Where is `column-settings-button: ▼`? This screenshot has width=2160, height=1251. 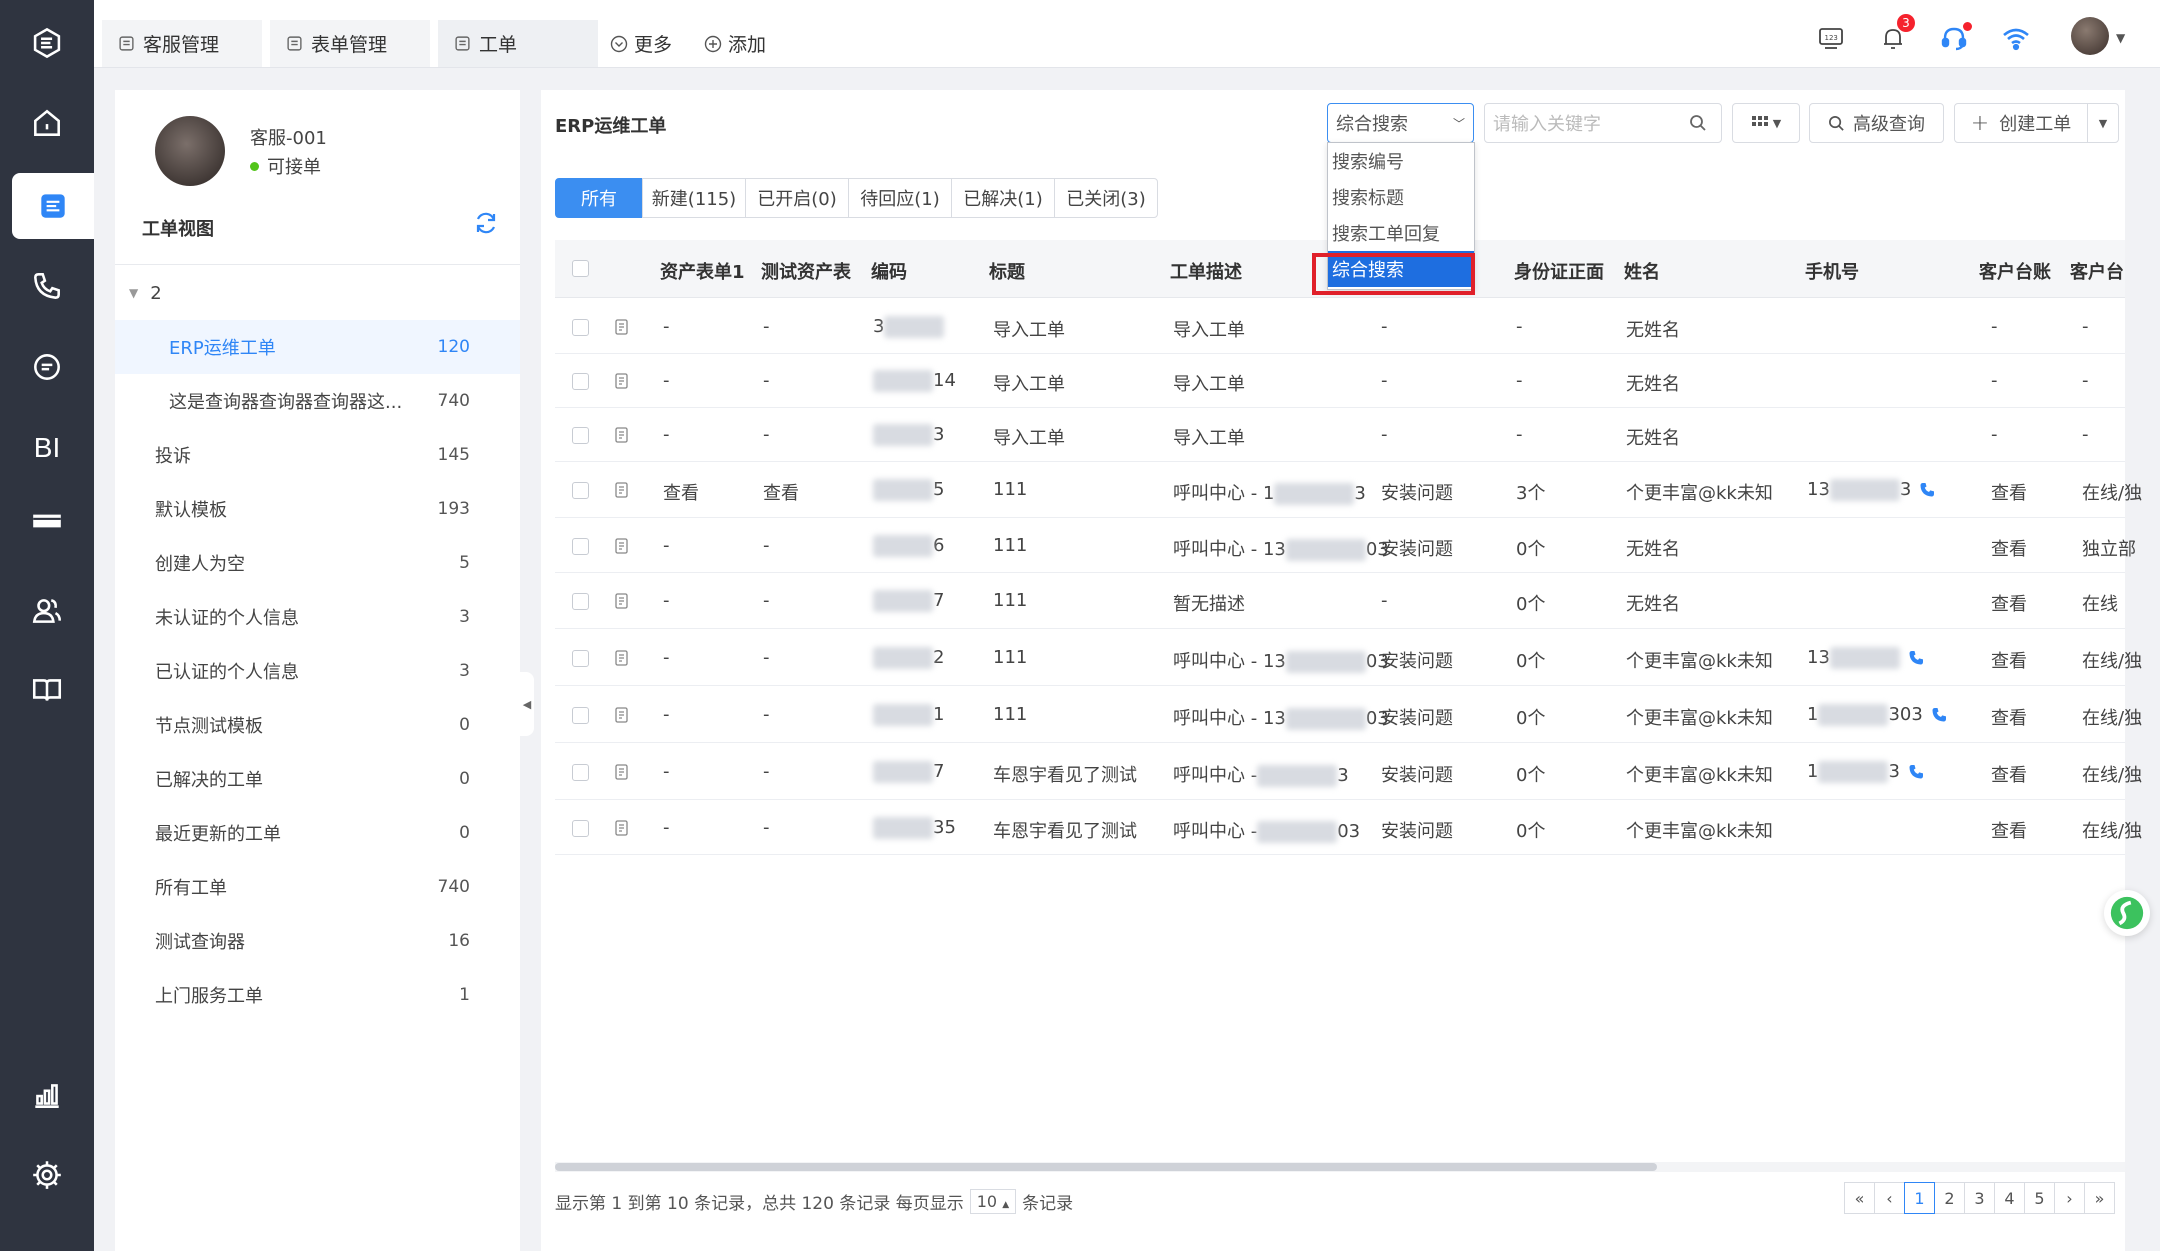
column-settings-button: ▼ is located at coordinates (1766, 123).